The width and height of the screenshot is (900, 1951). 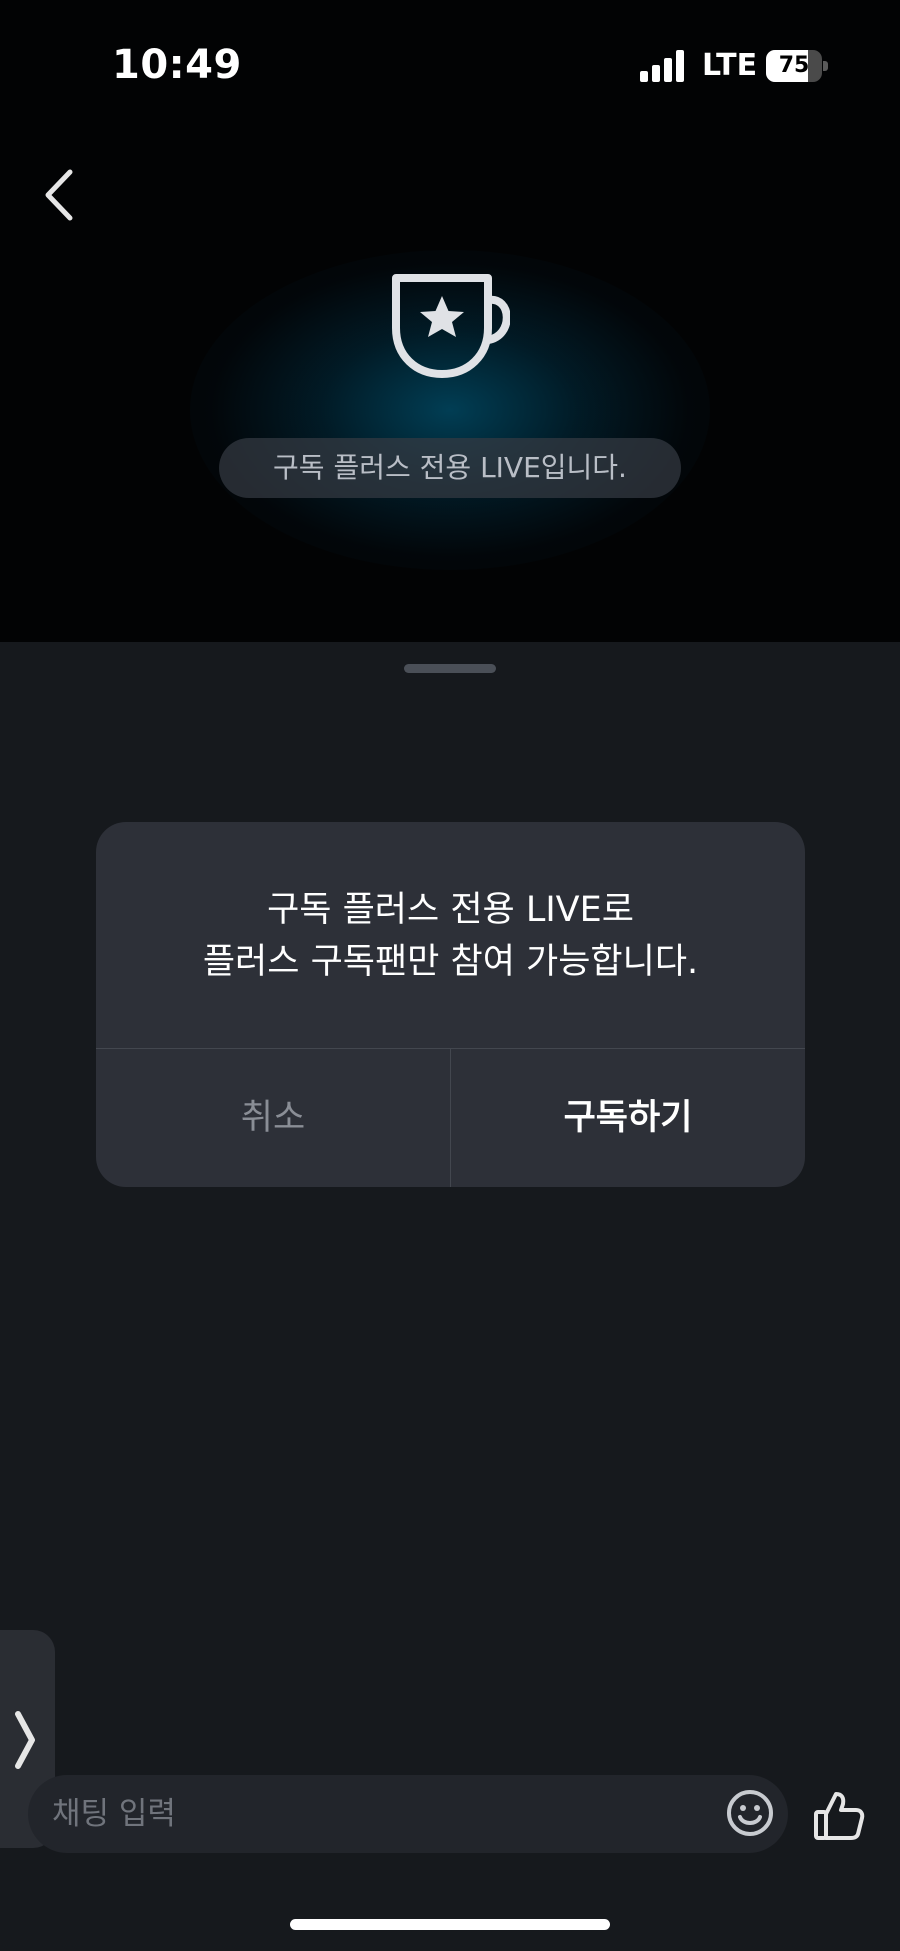 What do you see at coordinates (273, 1118) in the screenshot?
I see `cancel-button: 취소` at bounding box center [273, 1118].